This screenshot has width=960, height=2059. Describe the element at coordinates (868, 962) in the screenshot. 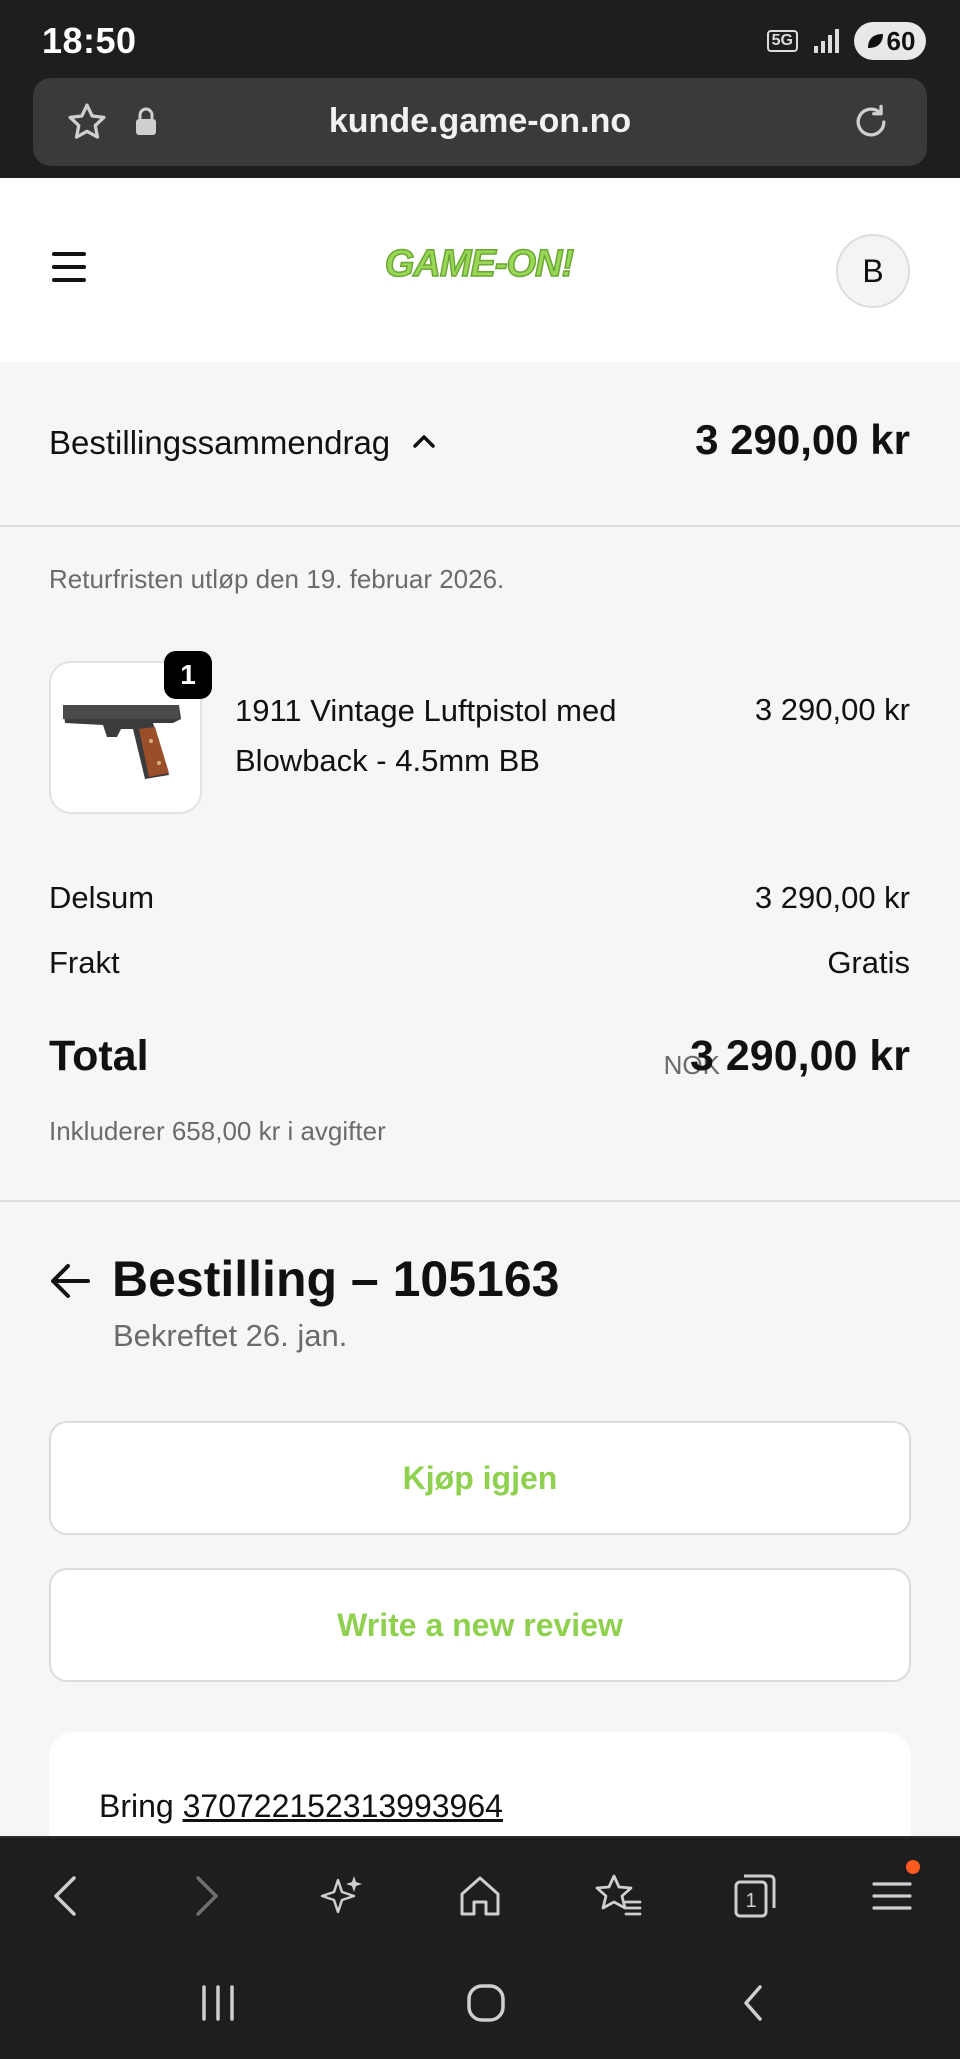

I see `shipping-value: Gratis` at that location.